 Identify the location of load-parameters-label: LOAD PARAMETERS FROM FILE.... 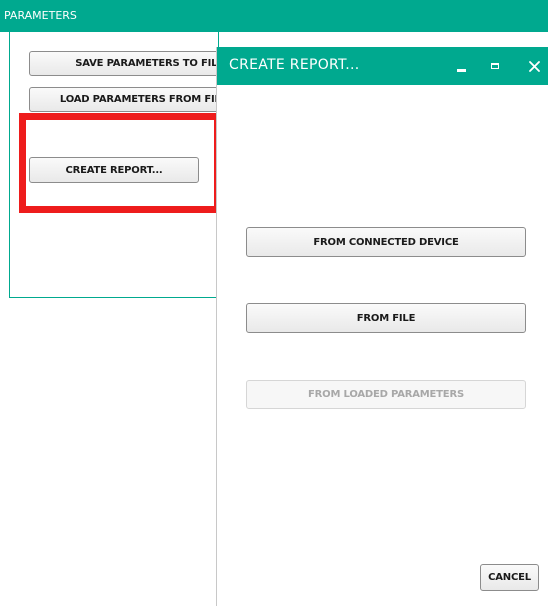
(149, 99).